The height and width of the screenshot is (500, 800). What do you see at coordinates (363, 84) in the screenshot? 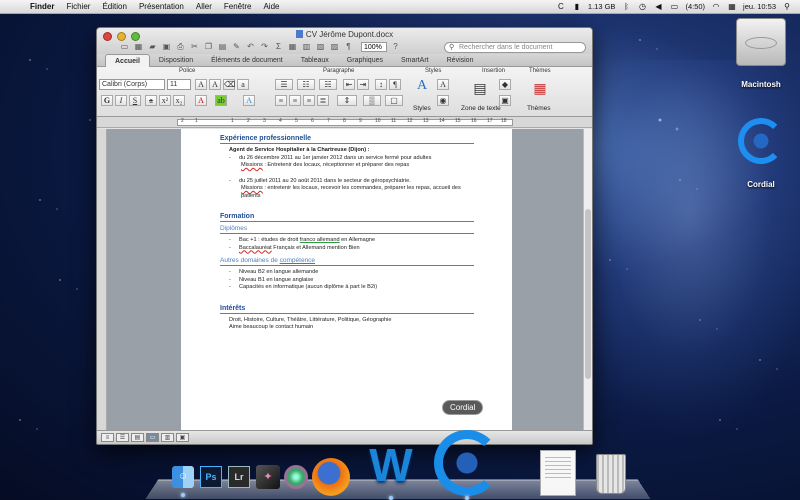
I see `indent-icon: ⇥` at bounding box center [363, 84].